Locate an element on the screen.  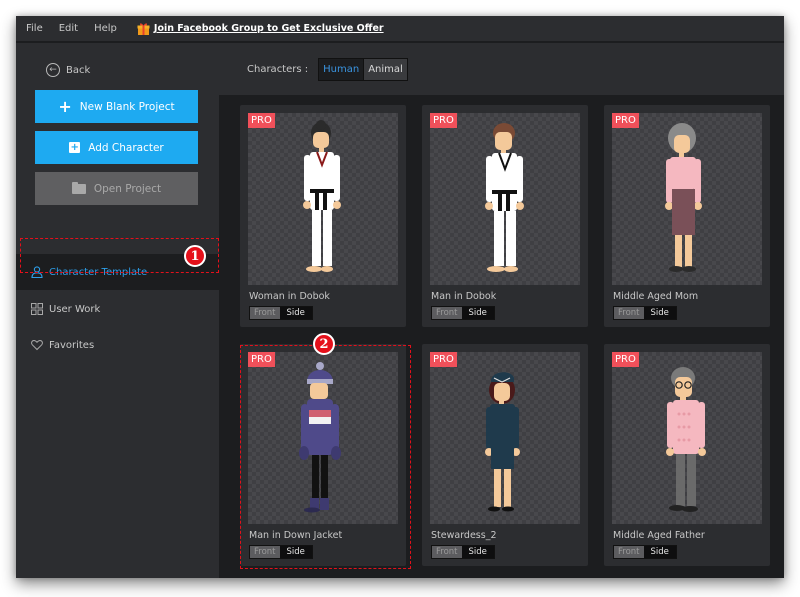
sidebar-item-favorites: Favorites is located at coordinates (117, 345).